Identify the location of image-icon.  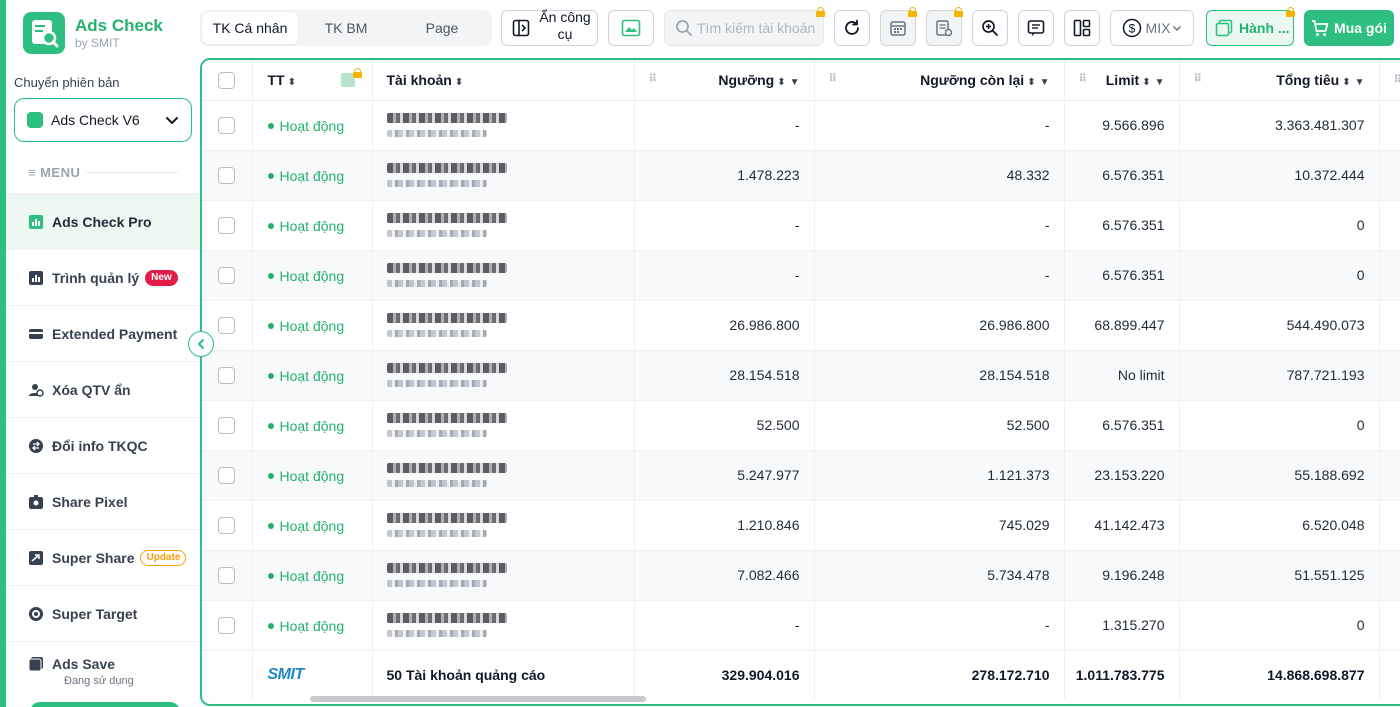
(631, 28).